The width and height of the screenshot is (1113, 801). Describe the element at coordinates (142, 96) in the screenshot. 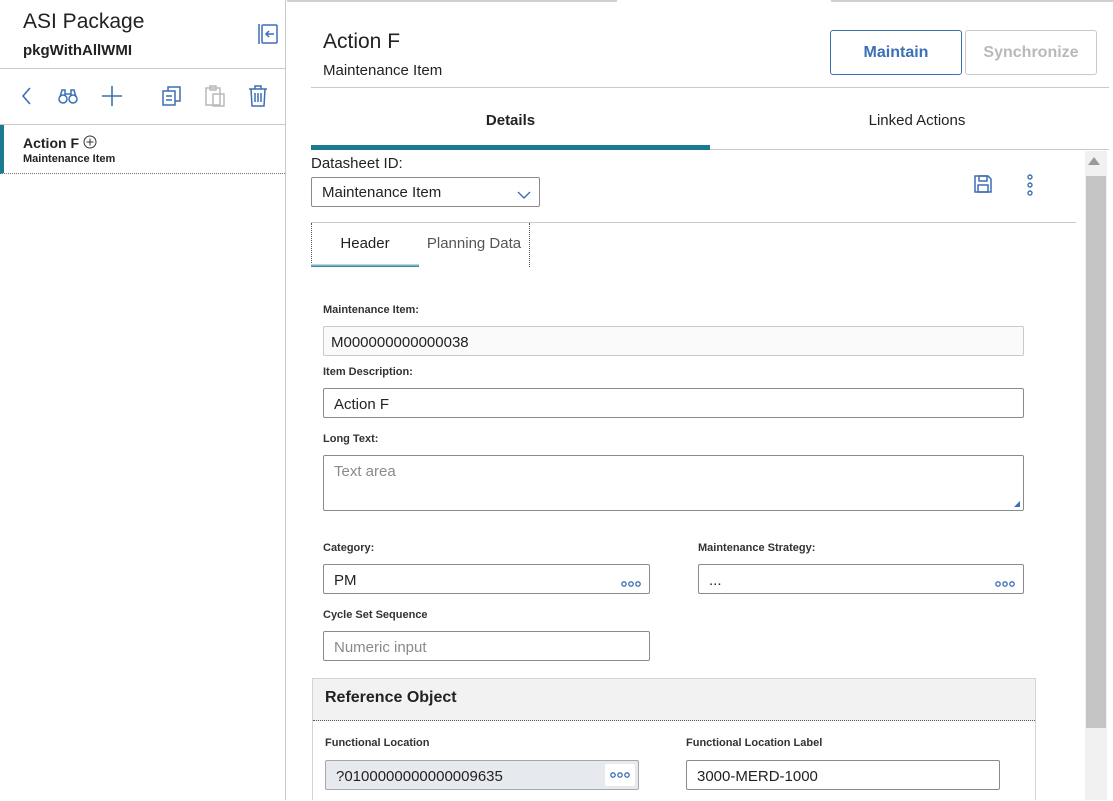

I see `tree-toolbar` at that location.